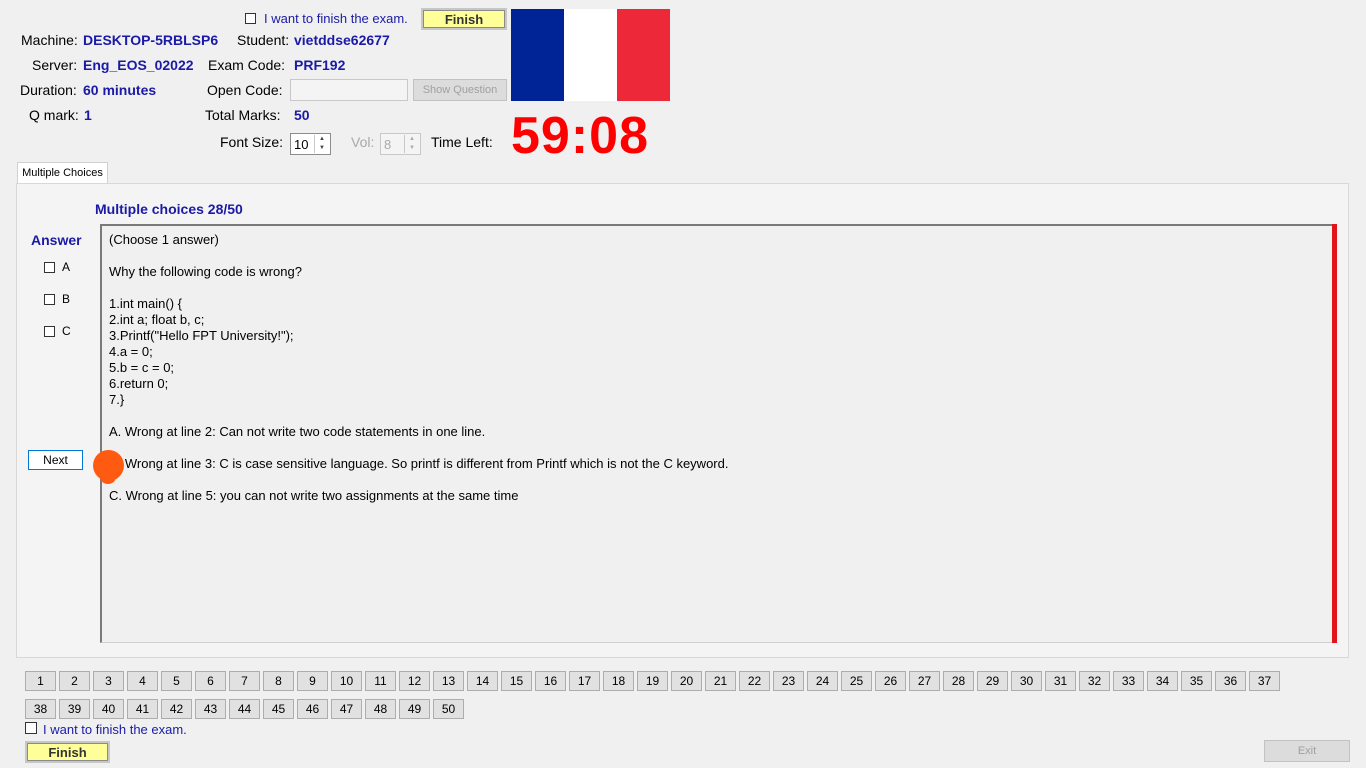  What do you see at coordinates (349, 90) in the screenshot?
I see `open-code-input` at bounding box center [349, 90].